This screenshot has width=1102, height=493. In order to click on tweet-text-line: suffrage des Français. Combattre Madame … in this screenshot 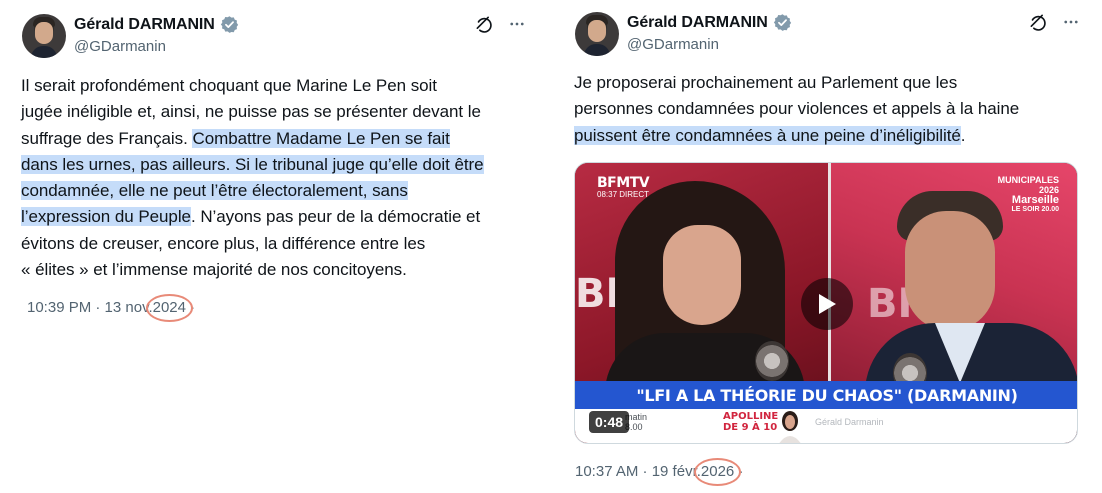, I will do `click(252, 139)`.